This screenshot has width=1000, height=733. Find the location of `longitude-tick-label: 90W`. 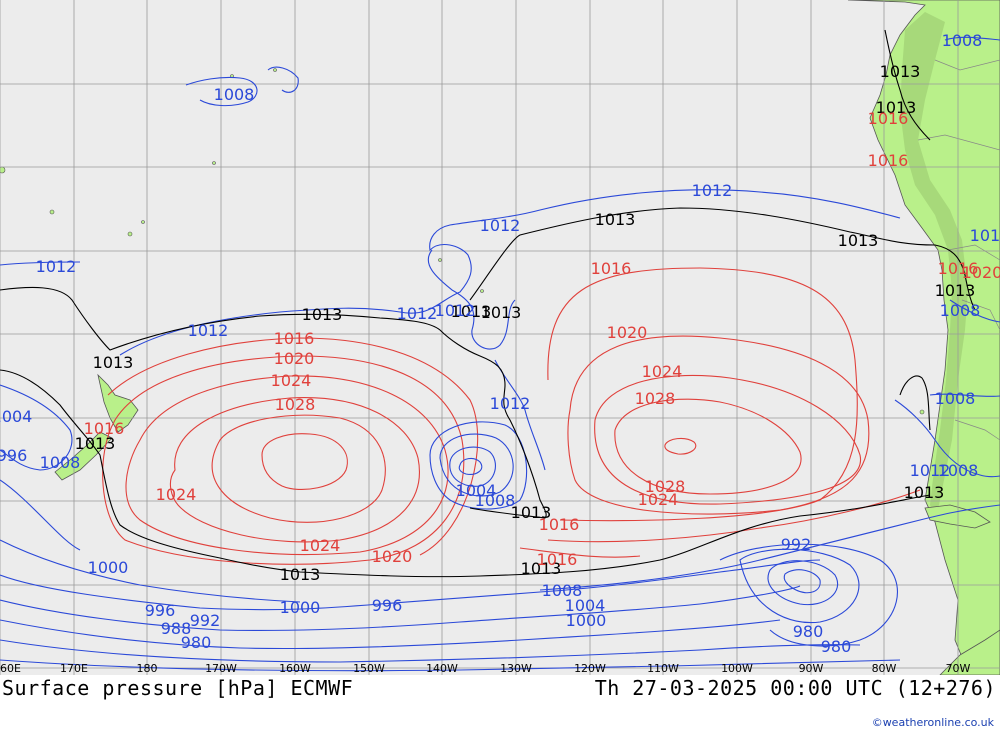

longitude-tick-label: 90W is located at coordinates (811, 668).